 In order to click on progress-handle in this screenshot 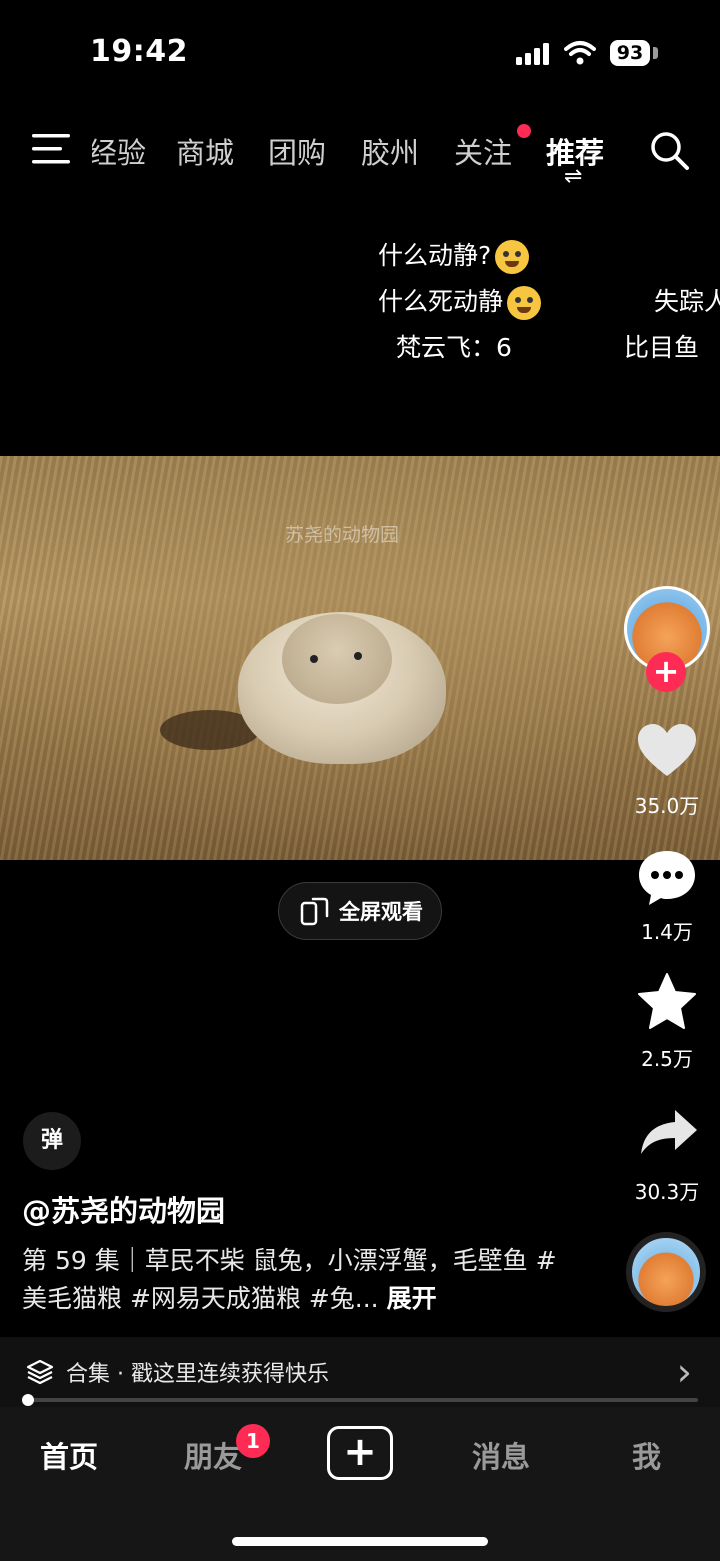, I will do `click(28, 1400)`.